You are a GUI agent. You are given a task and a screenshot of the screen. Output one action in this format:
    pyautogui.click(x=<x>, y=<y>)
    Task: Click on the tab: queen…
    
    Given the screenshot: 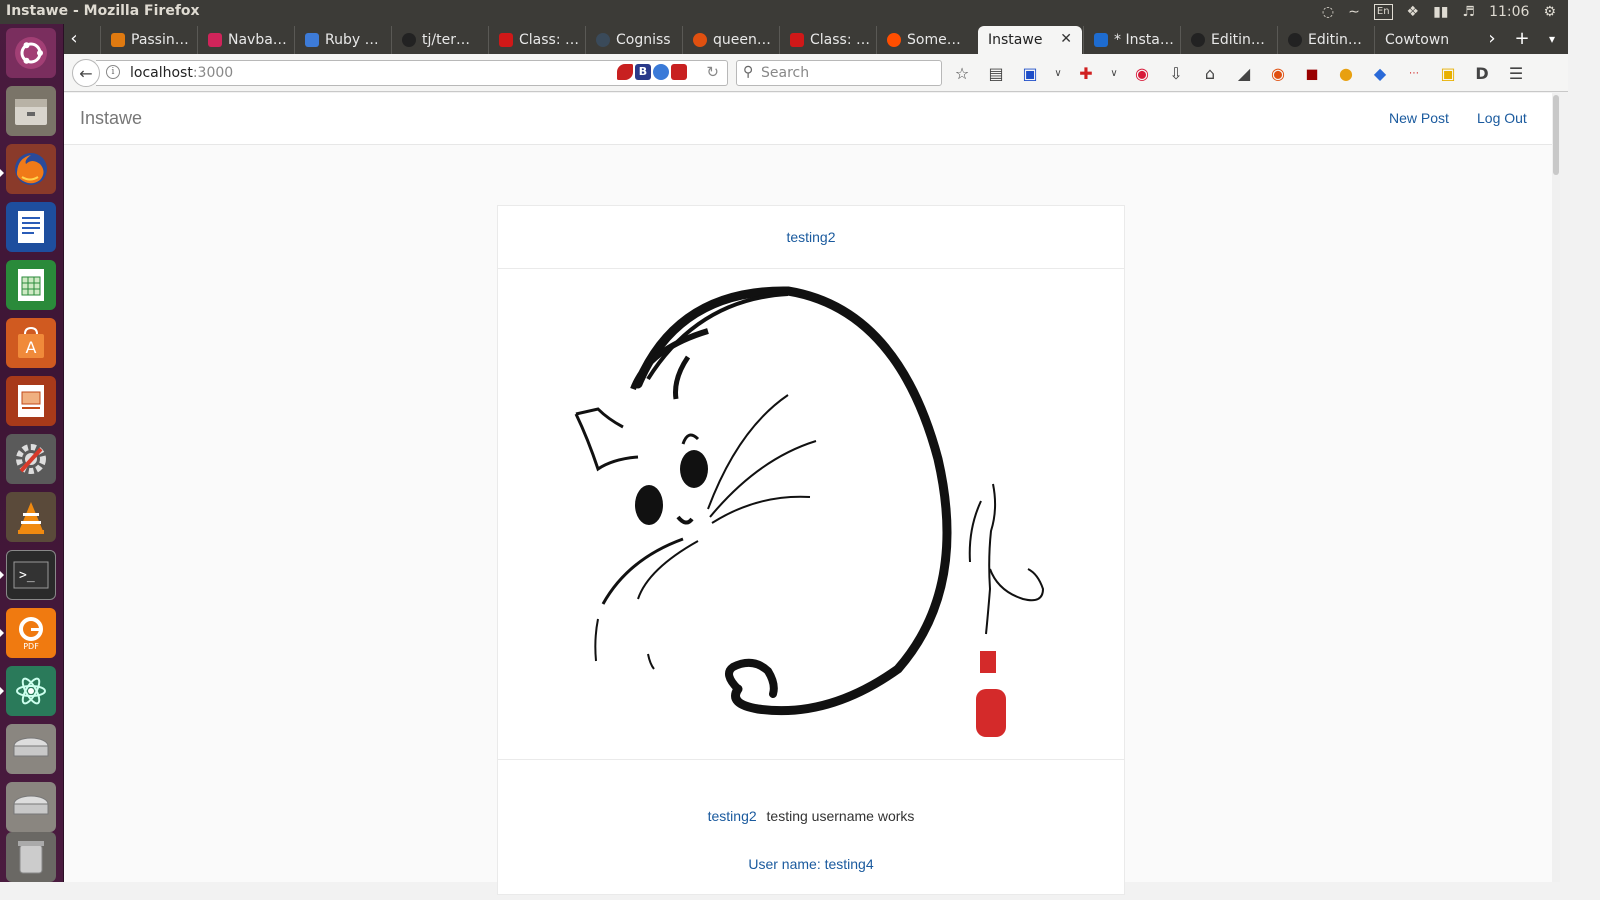 What is the action you would take?
    pyautogui.click(x=730, y=40)
    